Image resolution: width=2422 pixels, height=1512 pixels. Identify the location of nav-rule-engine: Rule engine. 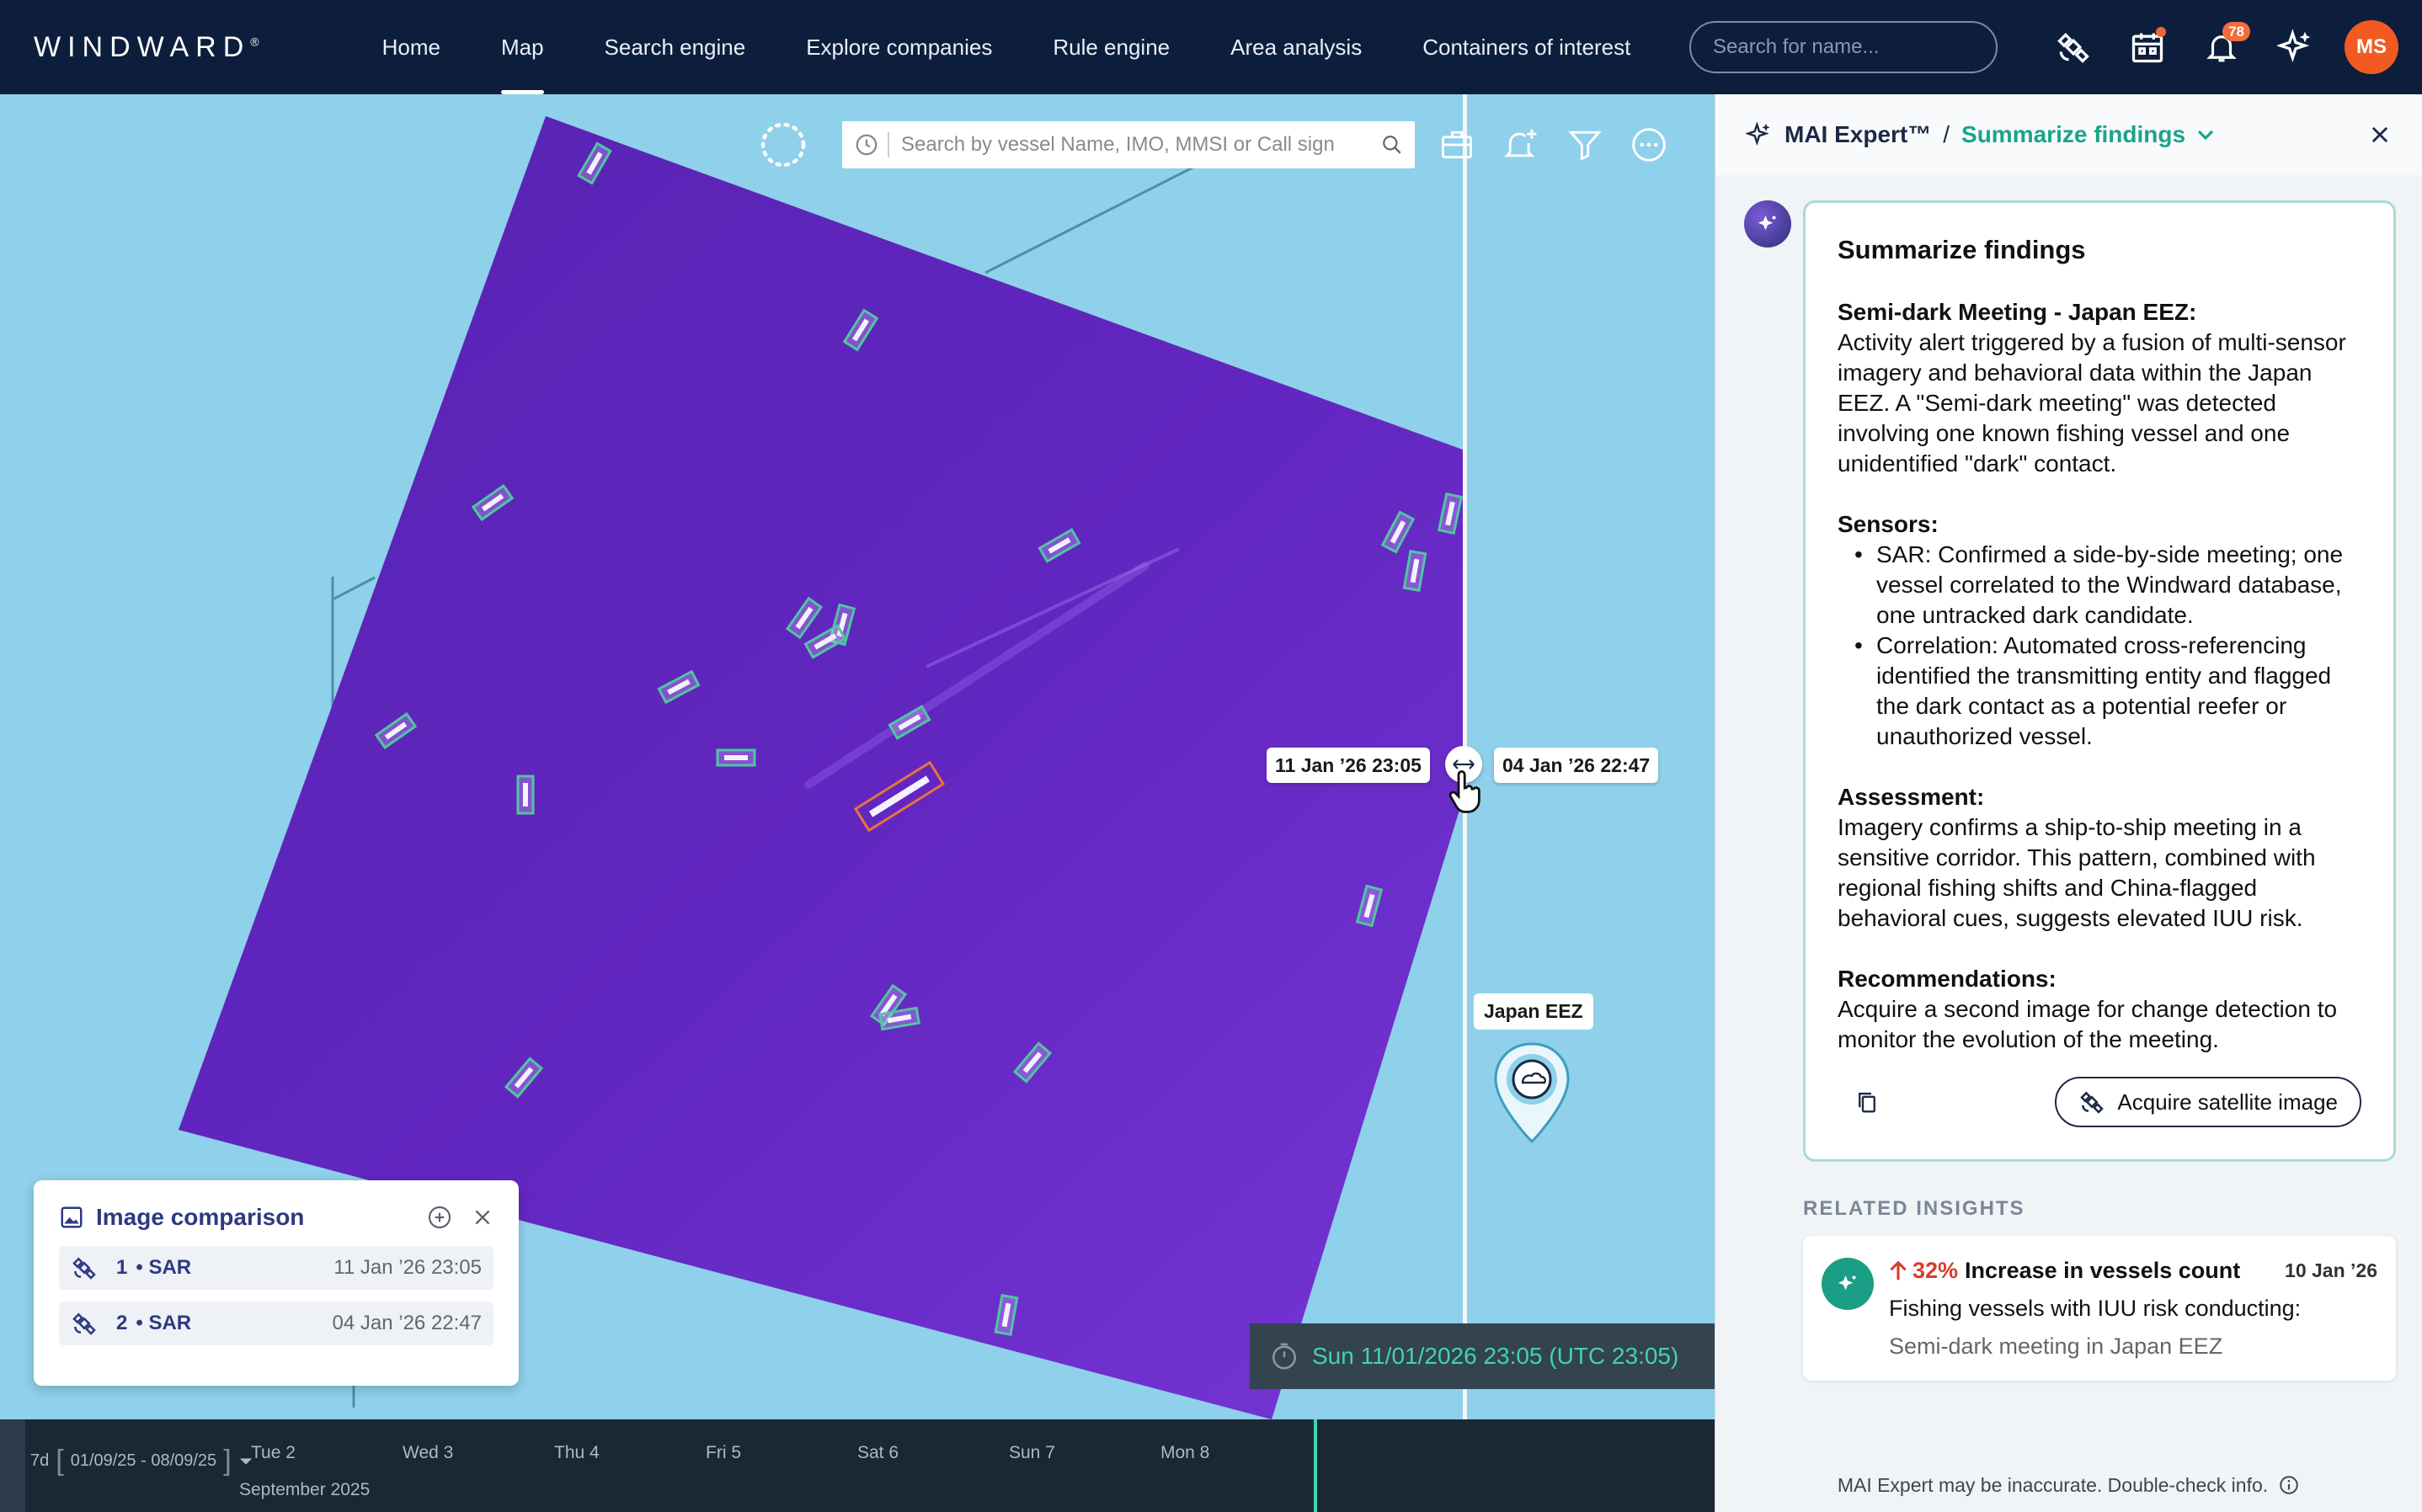
(1111, 47).